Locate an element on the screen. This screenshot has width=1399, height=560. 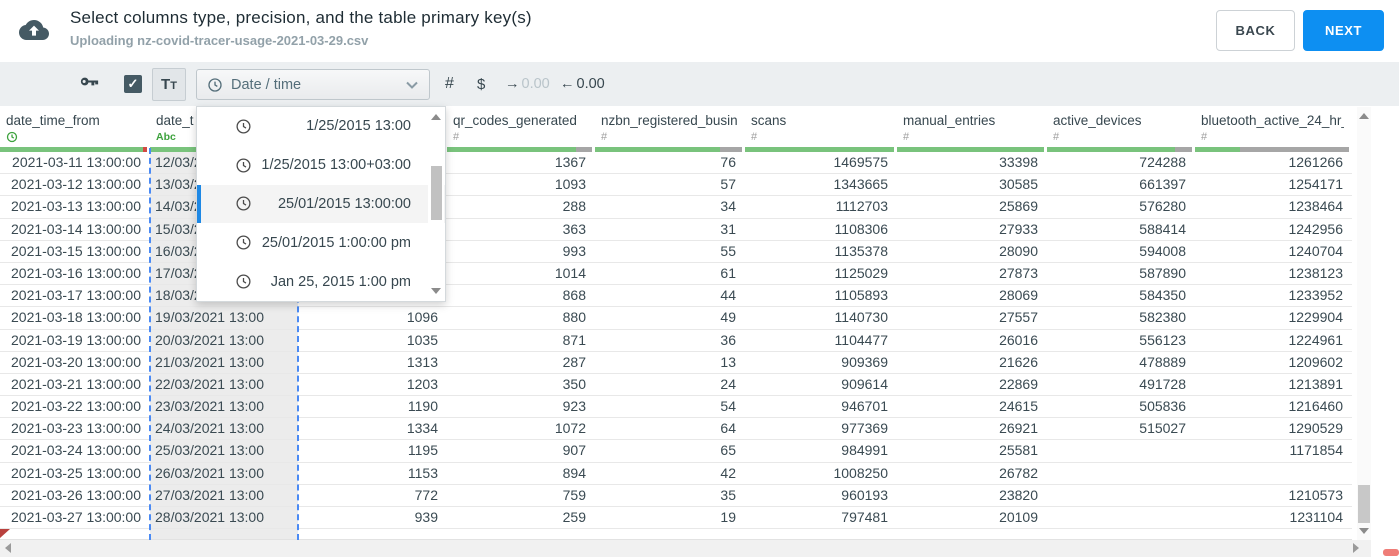
table-cell: 1213891 is located at coordinates (1273, 384).